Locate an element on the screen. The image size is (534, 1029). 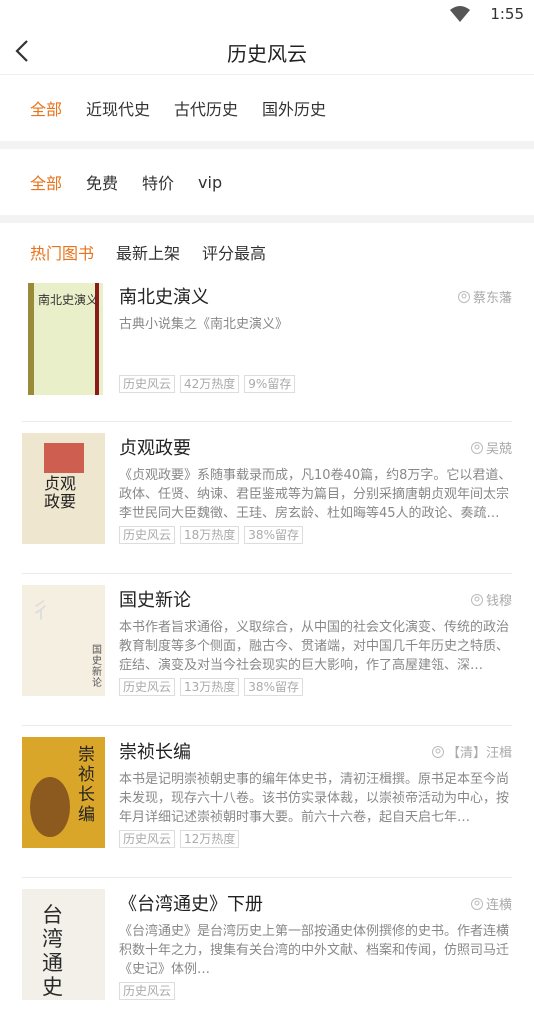
cover-title: 崇祯长编 is located at coordinates (86, 785).